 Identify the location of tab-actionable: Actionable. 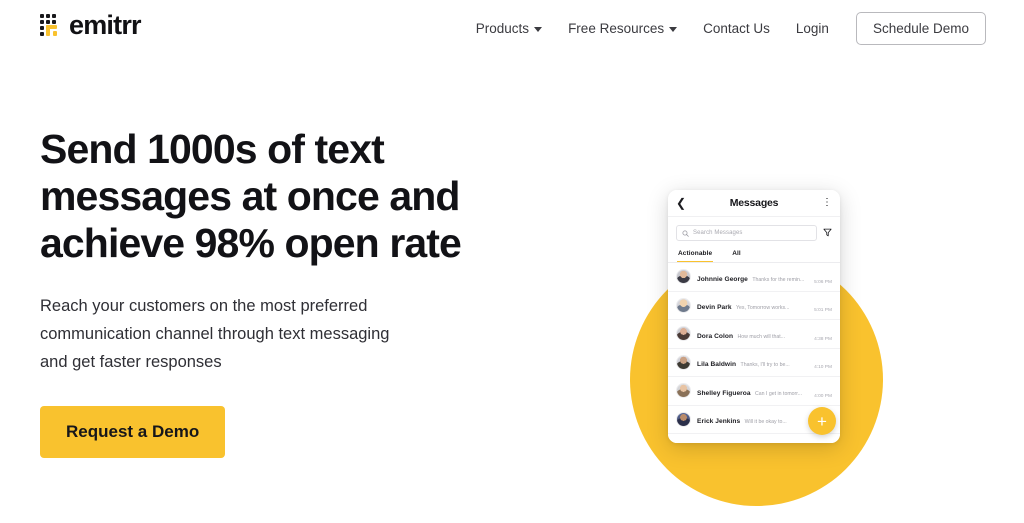
(695, 255).